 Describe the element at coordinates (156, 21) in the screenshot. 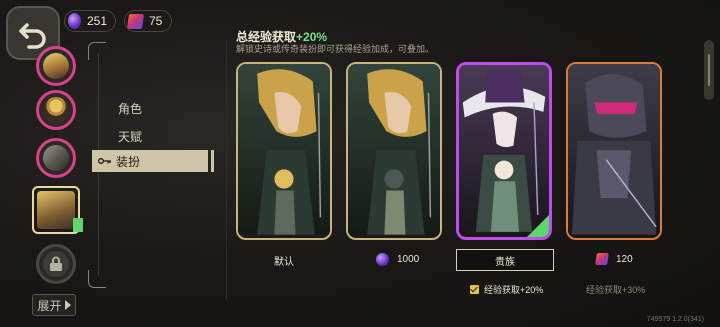

I see `crystal-amount: 75` at that location.